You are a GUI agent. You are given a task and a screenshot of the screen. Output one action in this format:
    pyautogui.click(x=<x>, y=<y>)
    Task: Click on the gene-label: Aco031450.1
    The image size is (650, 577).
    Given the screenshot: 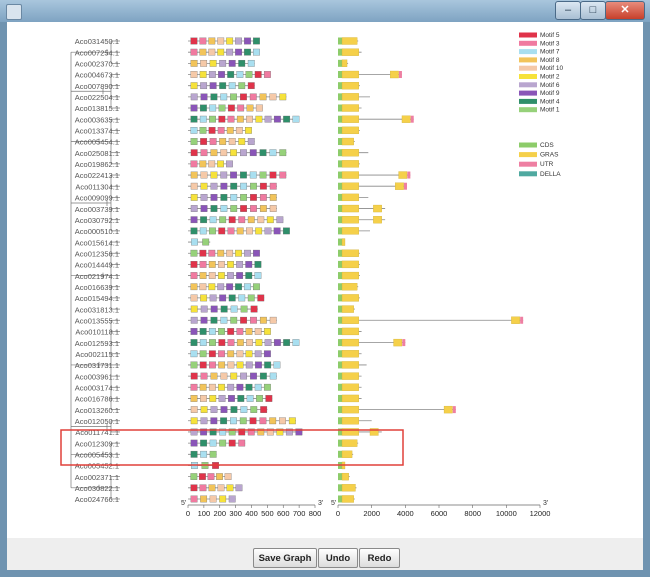 What is the action you would take?
    pyautogui.click(x=97, y=41)
    